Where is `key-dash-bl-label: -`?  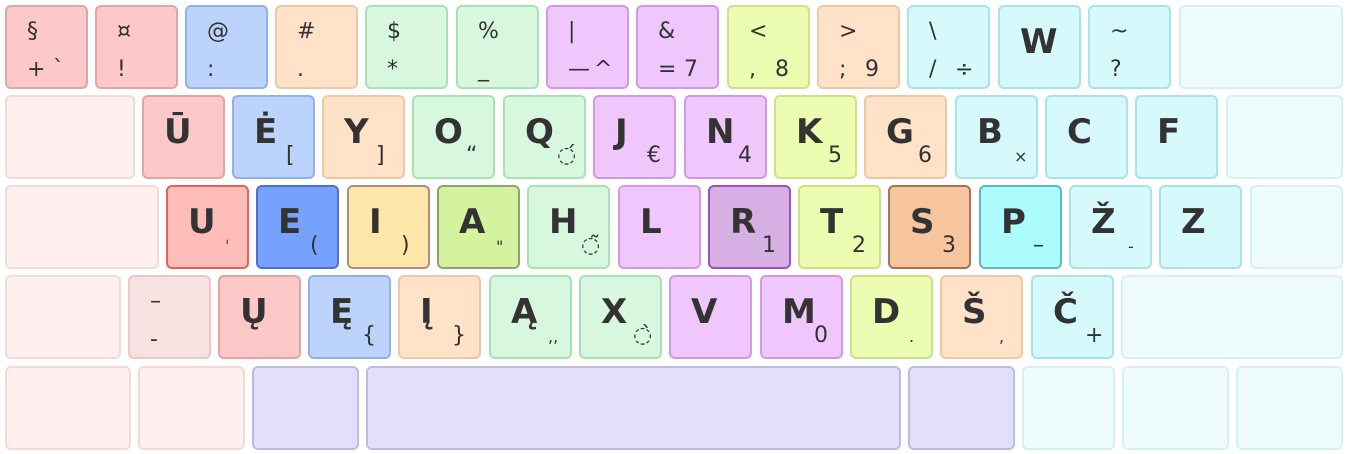 key-dash-bl-label: - is located at coordinates (154, 339).